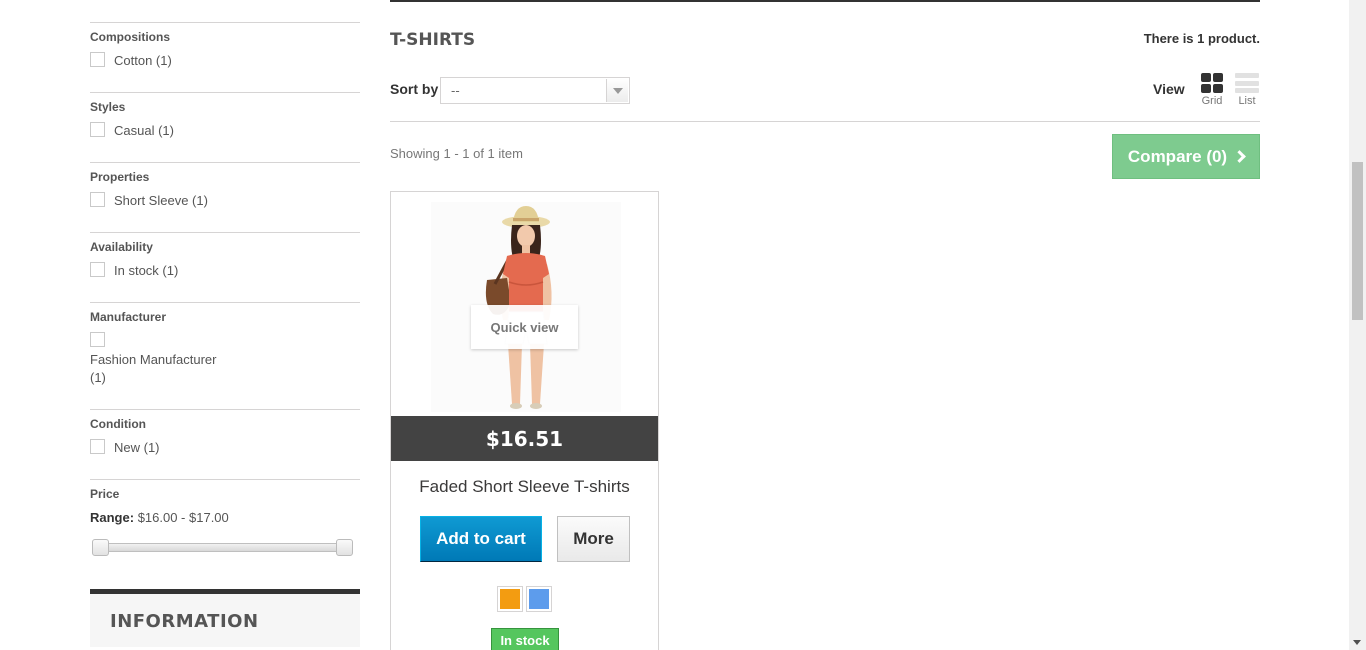 This screenshot has width=1366, height=650. I want to click on filter-title: Styles, so click(108, 107).